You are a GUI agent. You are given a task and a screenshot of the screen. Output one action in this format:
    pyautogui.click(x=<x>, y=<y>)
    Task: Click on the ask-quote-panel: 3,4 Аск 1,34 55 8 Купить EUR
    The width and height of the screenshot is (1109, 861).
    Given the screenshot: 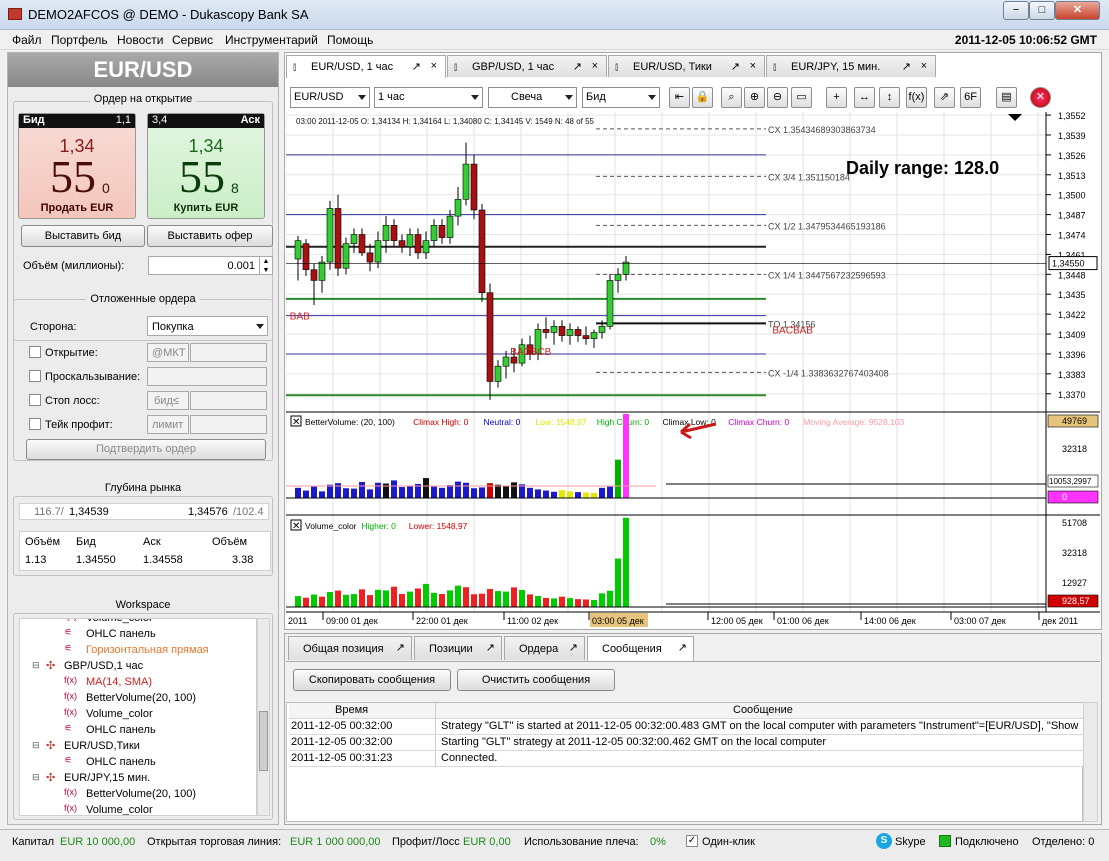 What is the action you would take?
    pyautogui.click(x=206, y=166)
    